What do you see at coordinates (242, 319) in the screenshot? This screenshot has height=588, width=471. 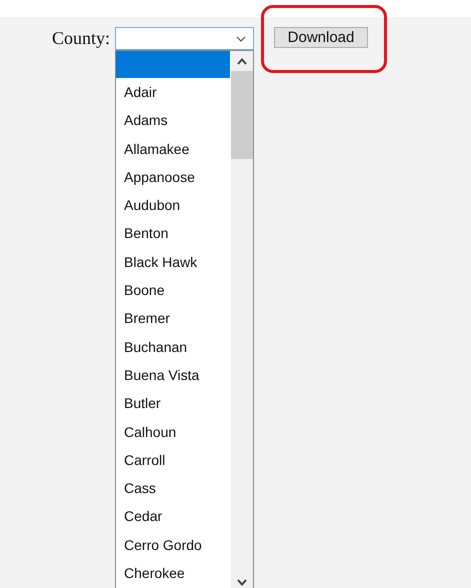 I see `scrollbar` at bounding box center [242, 319].